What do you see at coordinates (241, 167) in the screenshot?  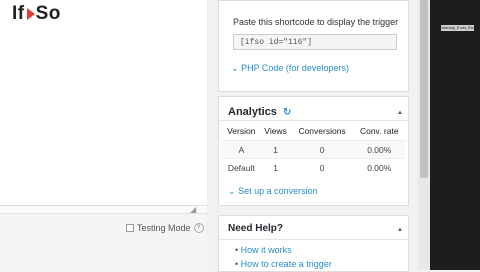 I see `table-cell: Default` at bounding box center [241, 167].